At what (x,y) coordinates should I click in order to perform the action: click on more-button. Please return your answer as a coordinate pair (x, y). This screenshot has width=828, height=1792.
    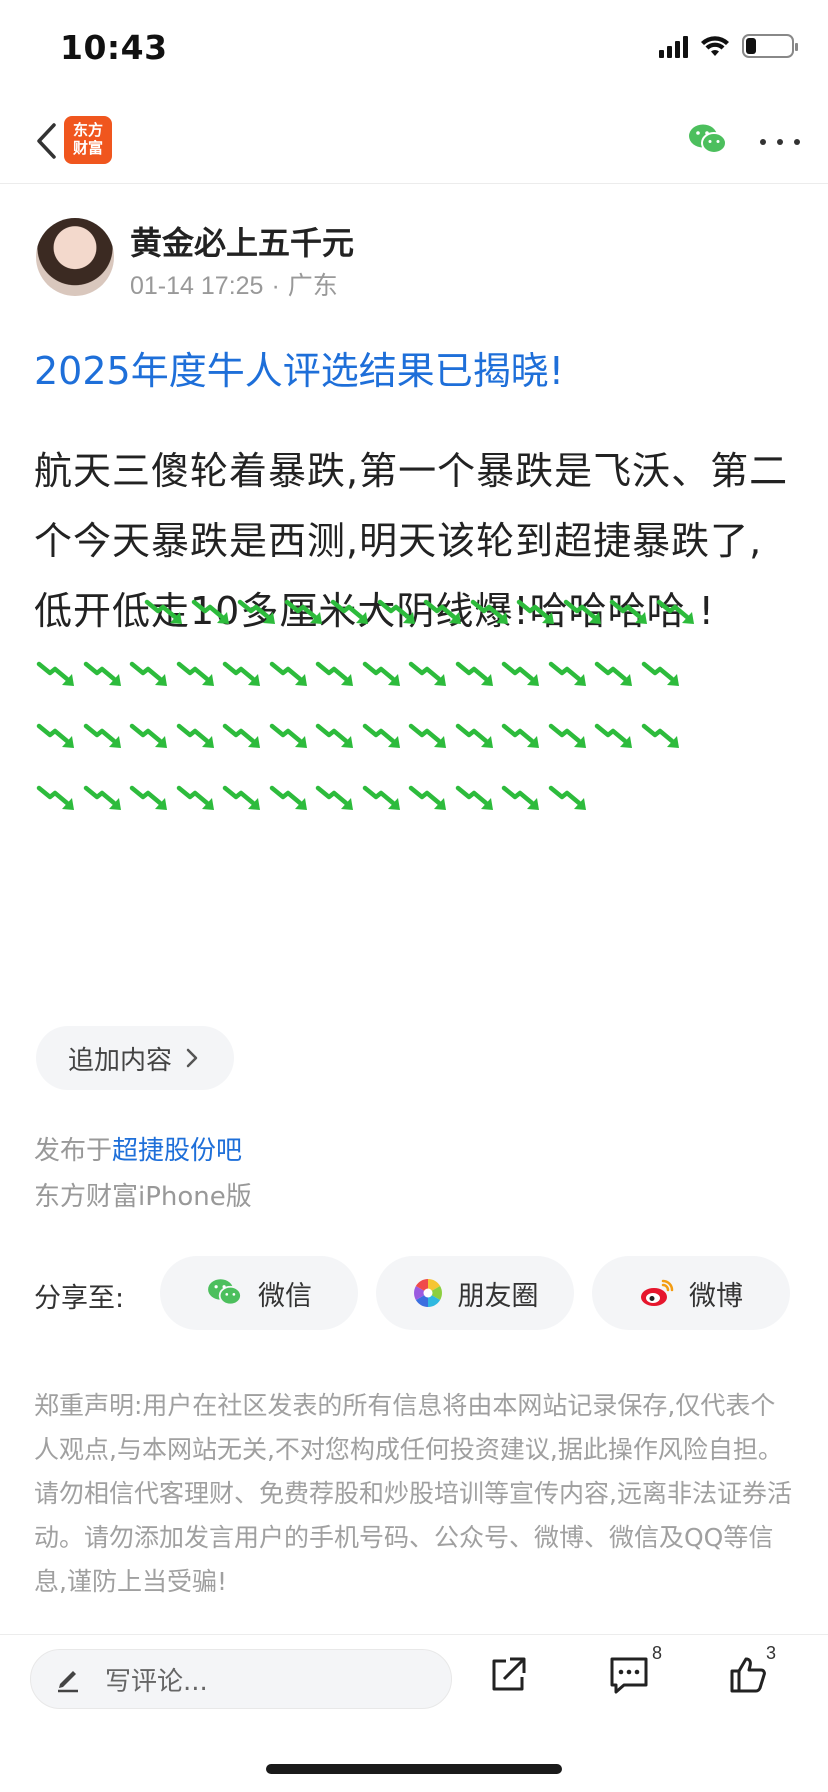
    Looking at the image, I should click on (780, 142).